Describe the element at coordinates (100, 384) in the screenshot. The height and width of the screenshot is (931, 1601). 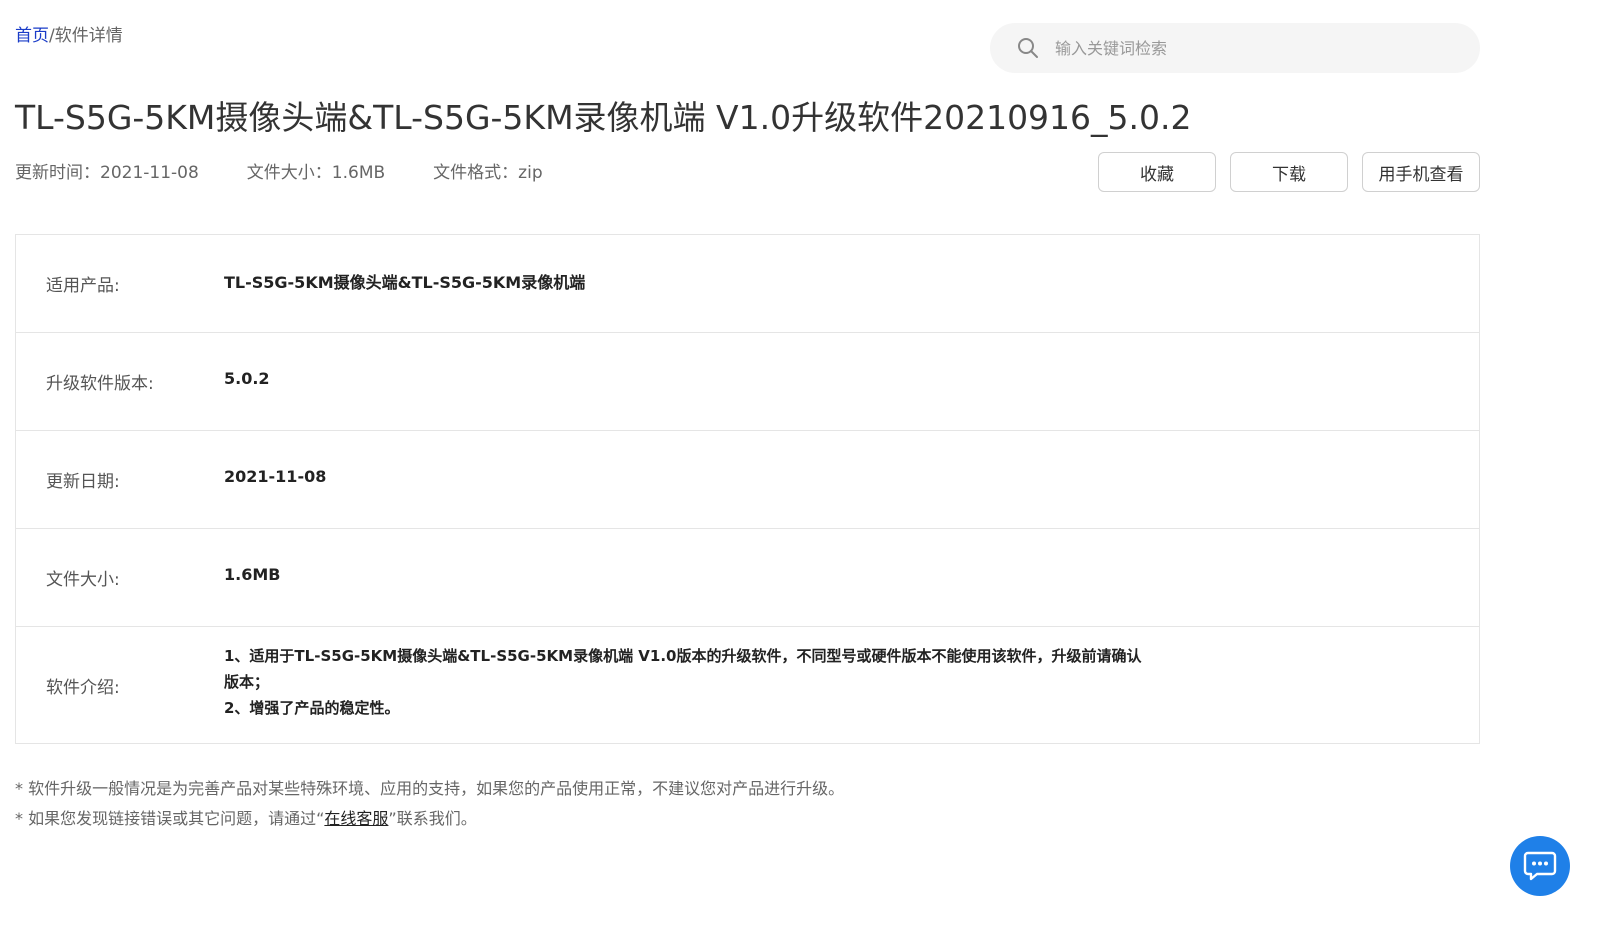
I see `info-label: 升级软件版本:` at that location.